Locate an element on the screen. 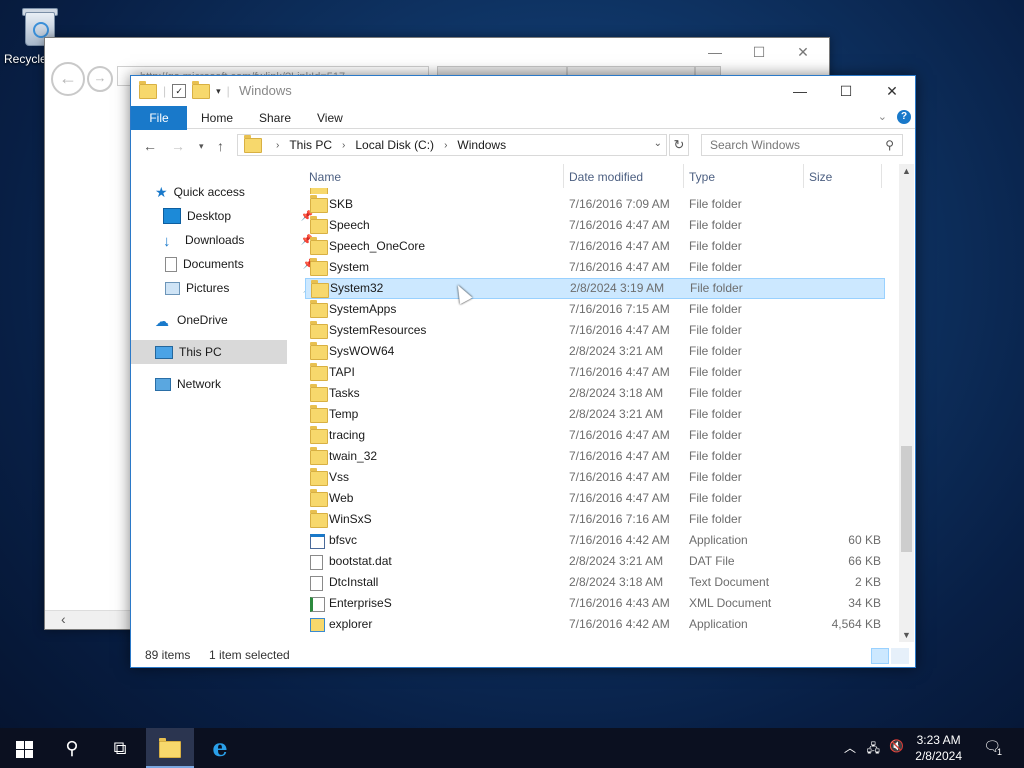 This screenshot has height=768, width=1024. minimize-button: — is located at coordinates (800, 91).